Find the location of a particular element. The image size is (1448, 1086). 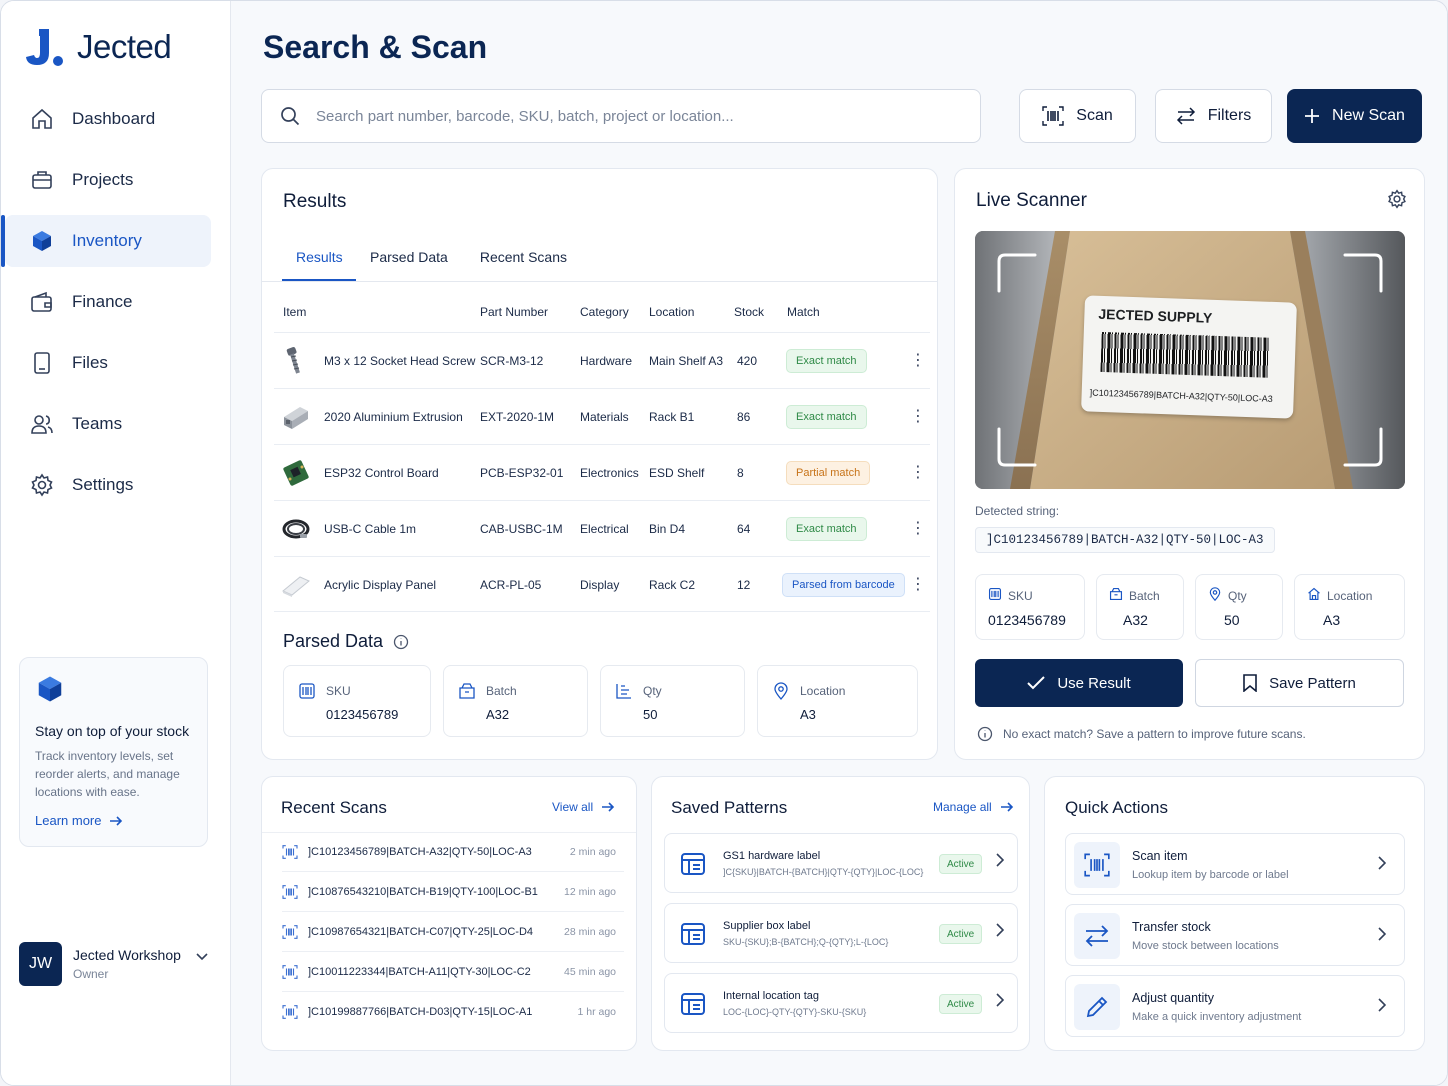

scan-button: Scan is located at coordinates (1077, 116).